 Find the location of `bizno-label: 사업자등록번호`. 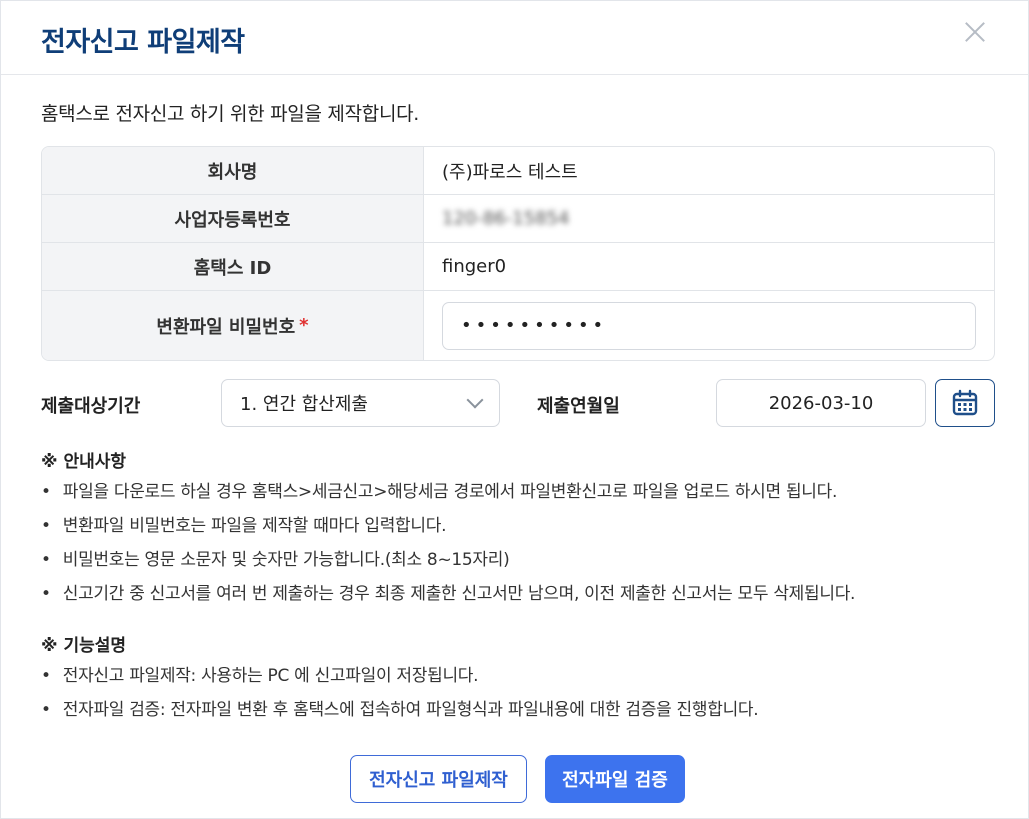

bizno-label: 사업자등록번호 is located at coordinates (233, 218).